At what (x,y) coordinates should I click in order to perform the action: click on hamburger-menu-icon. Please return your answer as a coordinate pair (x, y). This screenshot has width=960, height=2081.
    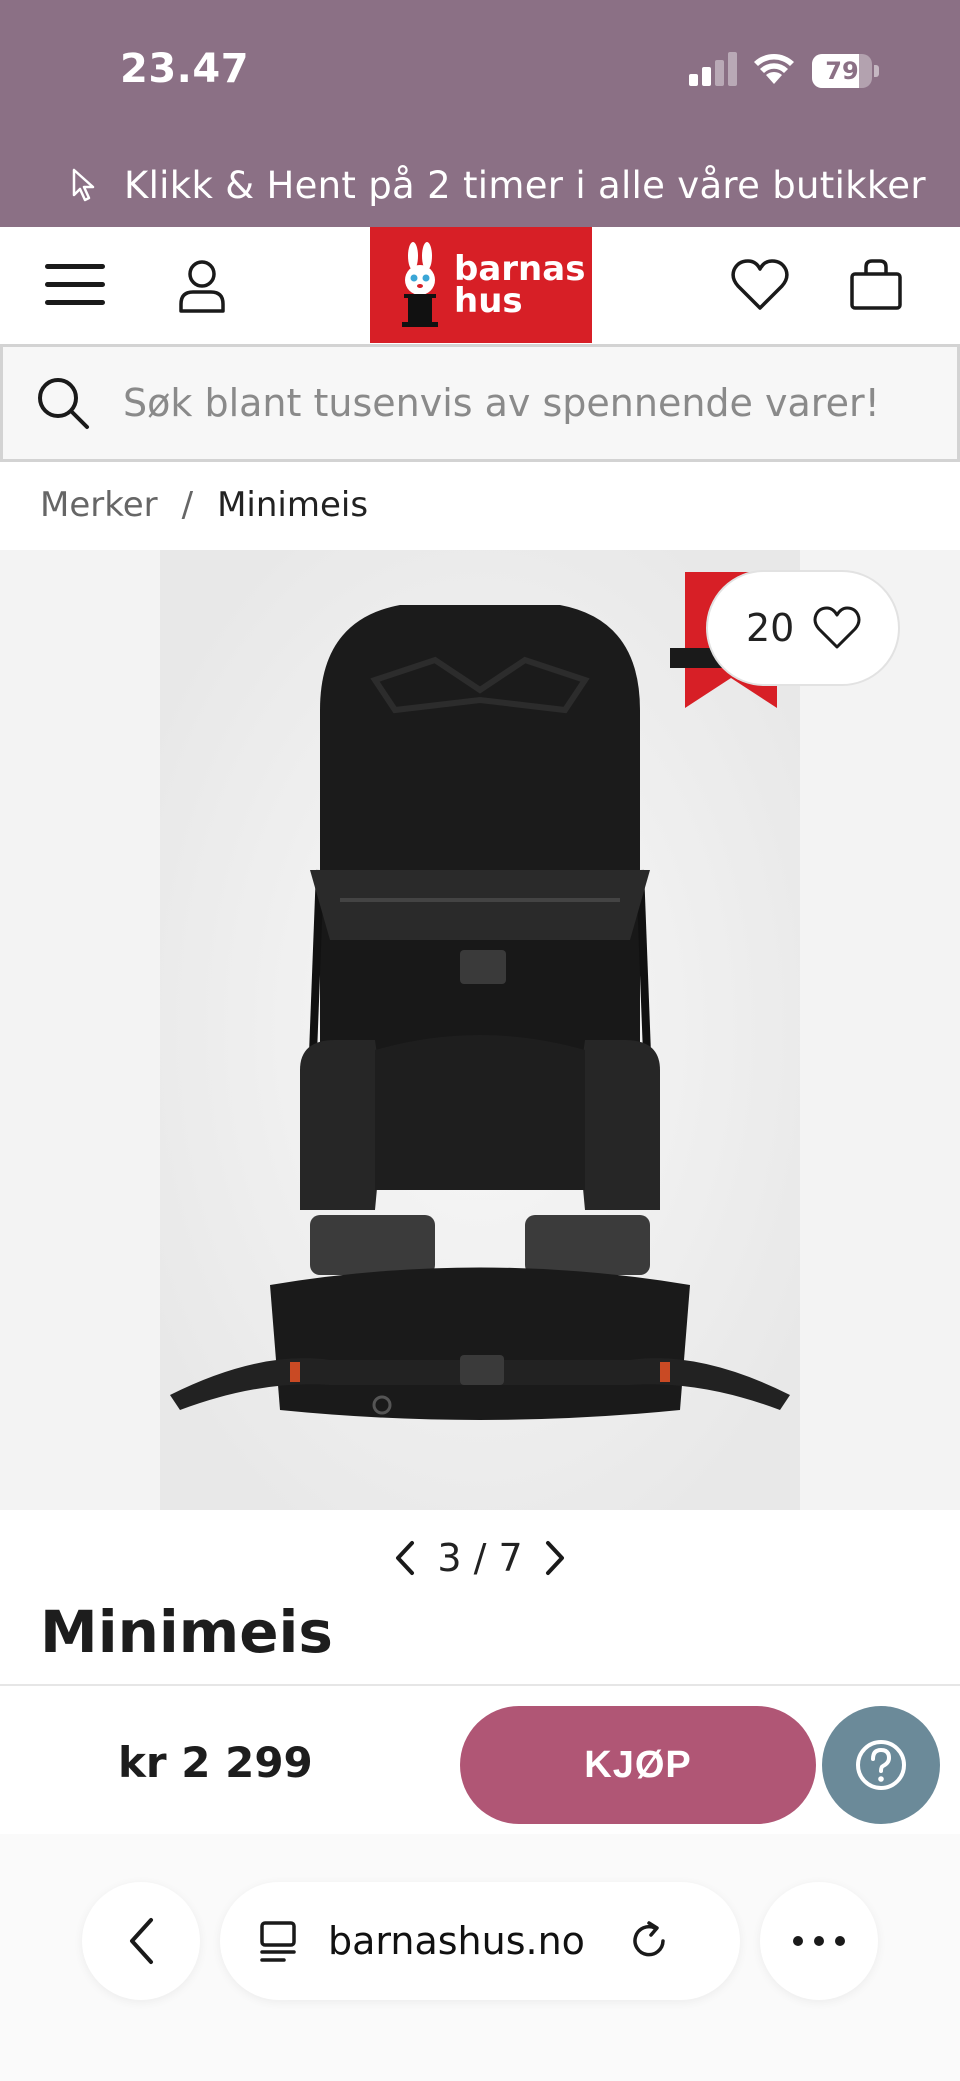
    Looking at the image, I should click on (75, 284).